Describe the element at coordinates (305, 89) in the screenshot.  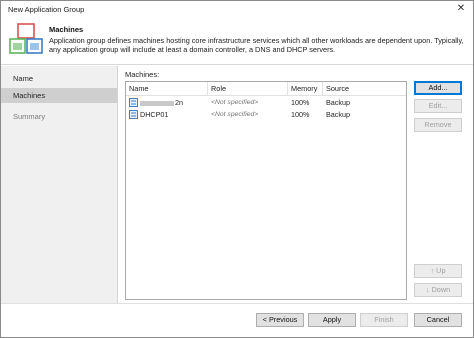
I see `column-header-memory: Memory` at that location.